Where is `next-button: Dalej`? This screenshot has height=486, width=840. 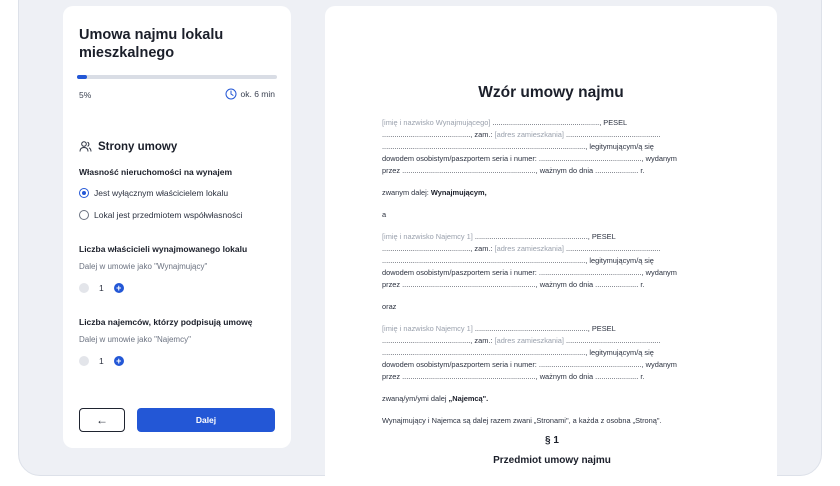
next-button: Dalej is located at coordinates (206, 420).